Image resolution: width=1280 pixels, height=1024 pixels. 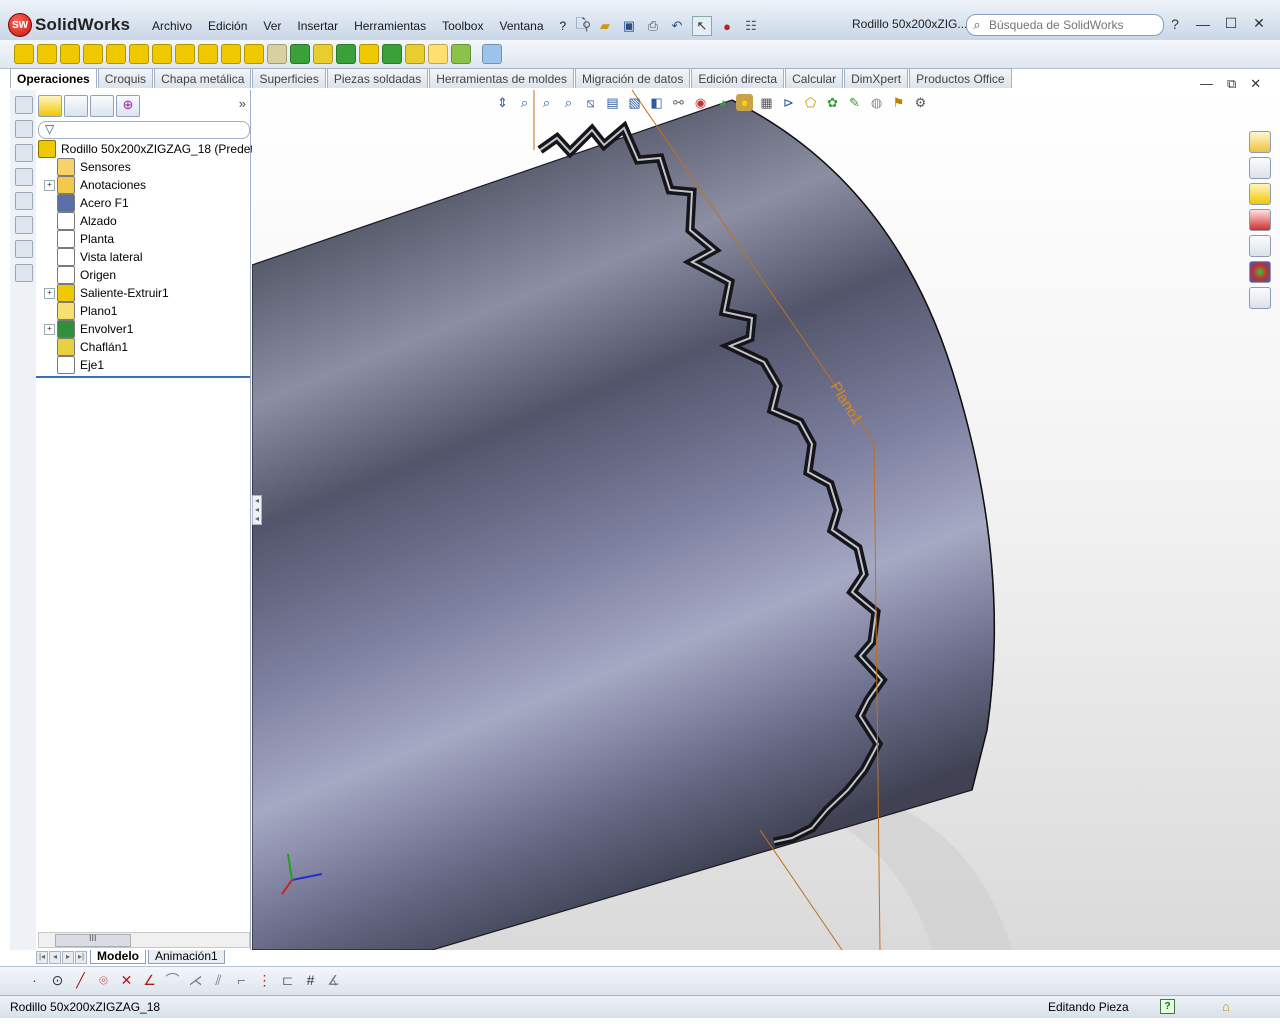 I want to click on tree-item: Vista lateral, so click(x=143, y=257).